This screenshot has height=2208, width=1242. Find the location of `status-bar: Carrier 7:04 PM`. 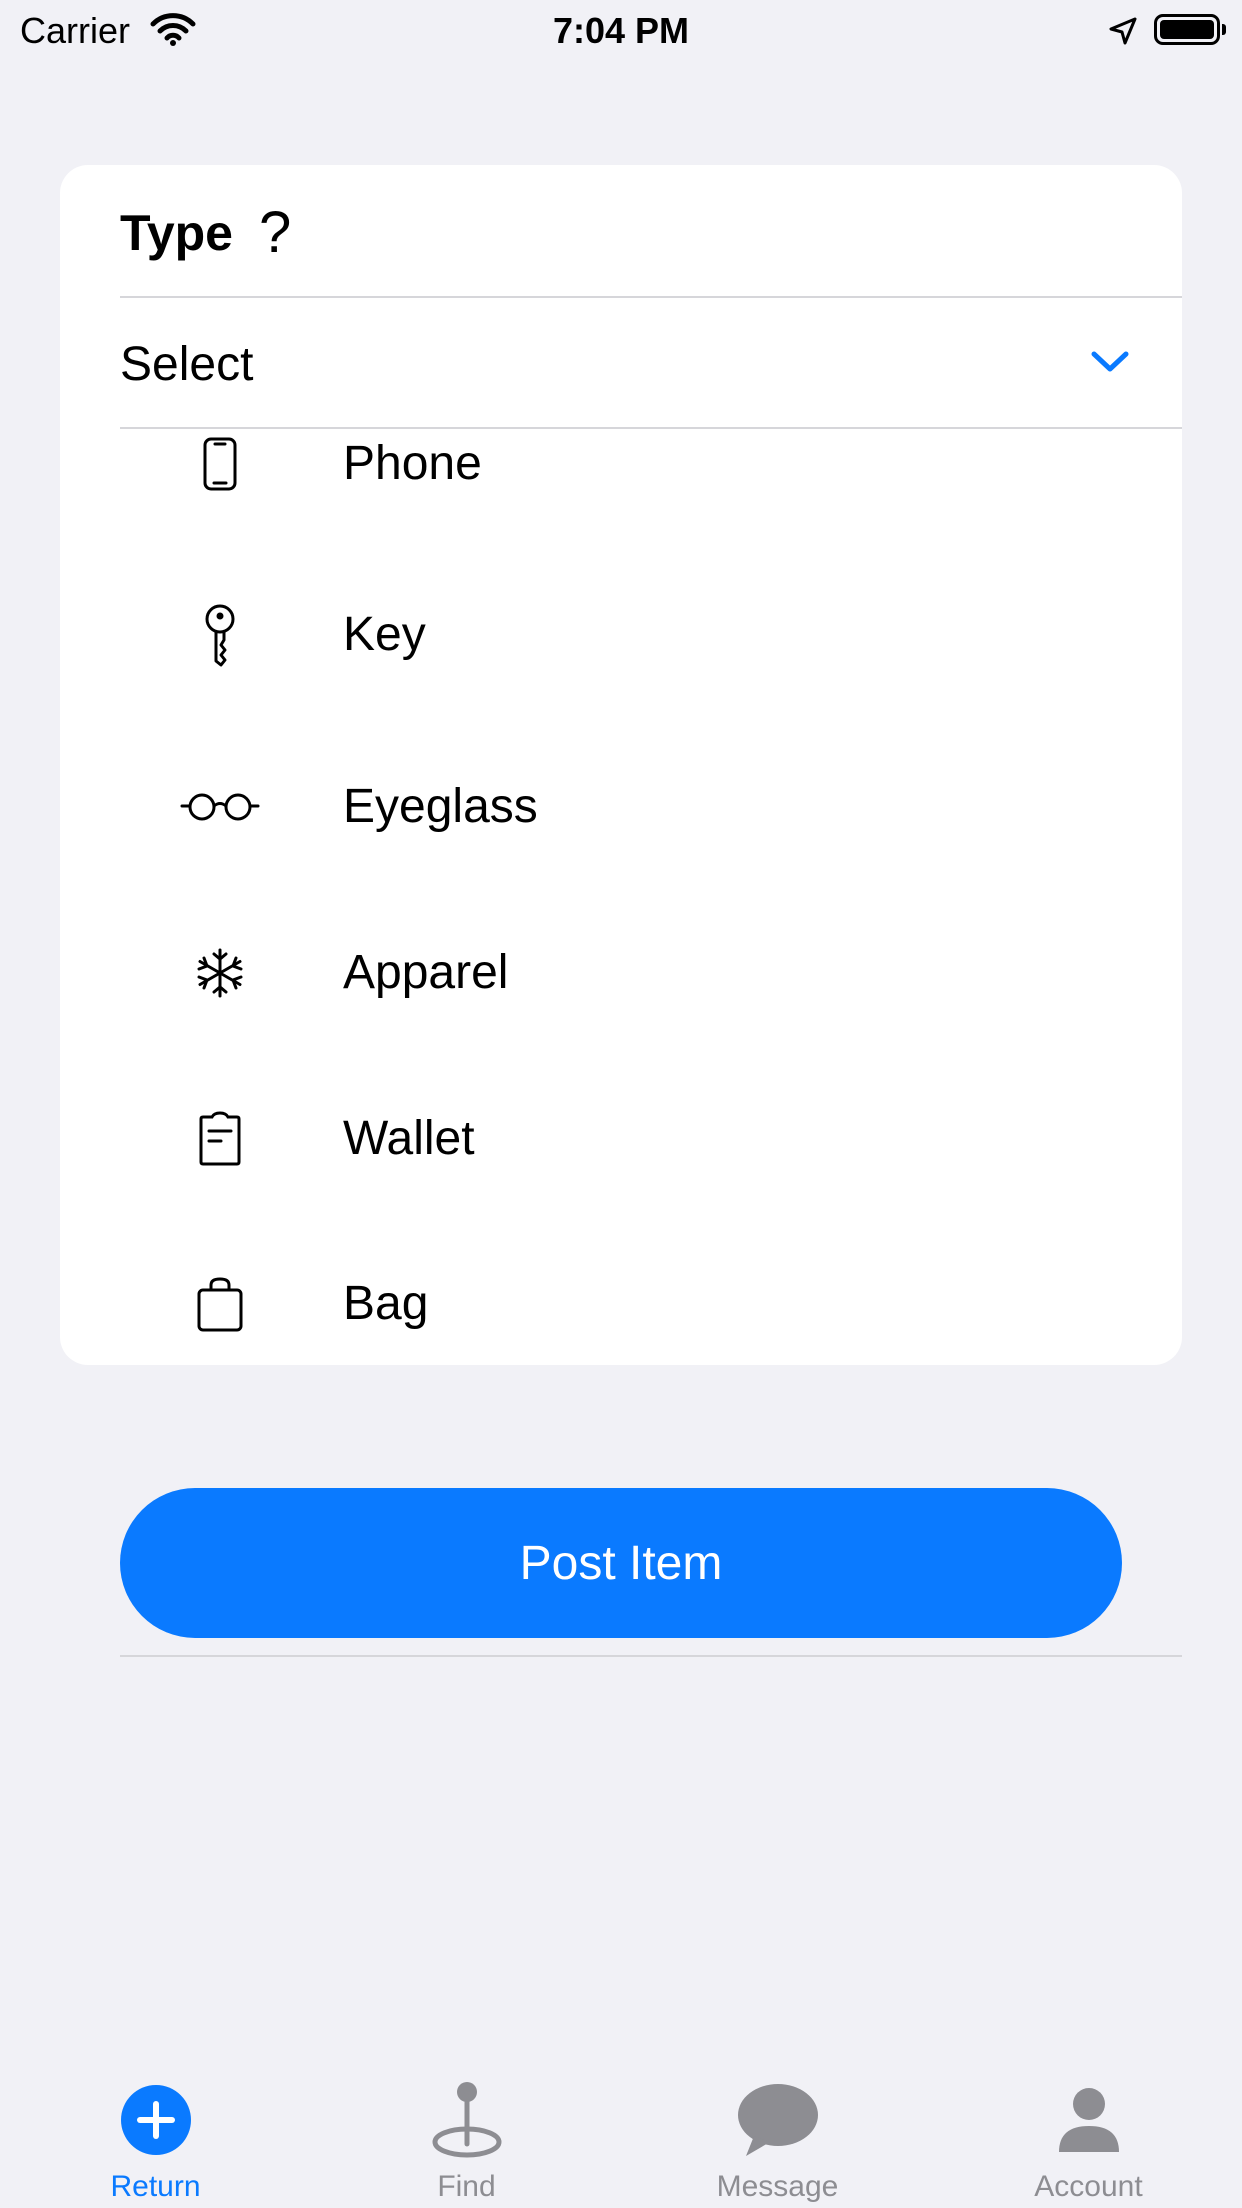

status-bar: Carrier 7:04 PM is located at coordinates (621, 31).